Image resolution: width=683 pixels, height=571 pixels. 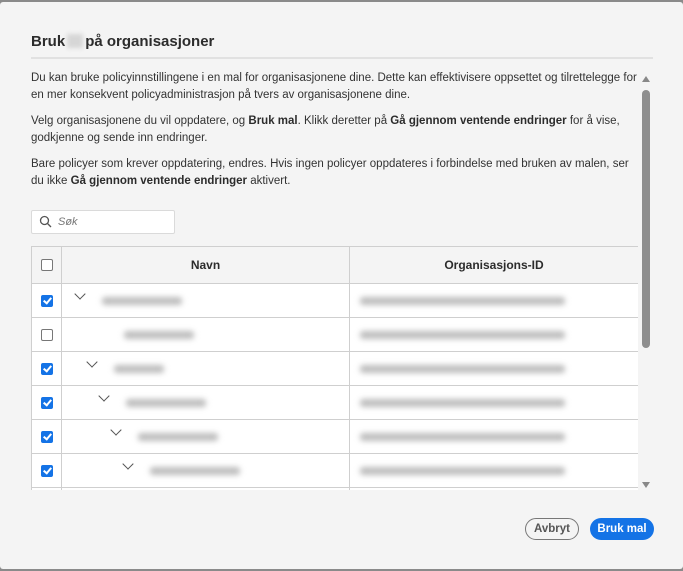 I want to click on column-header-org-id: Organisasjons-ID, so click(x=494, y=265).